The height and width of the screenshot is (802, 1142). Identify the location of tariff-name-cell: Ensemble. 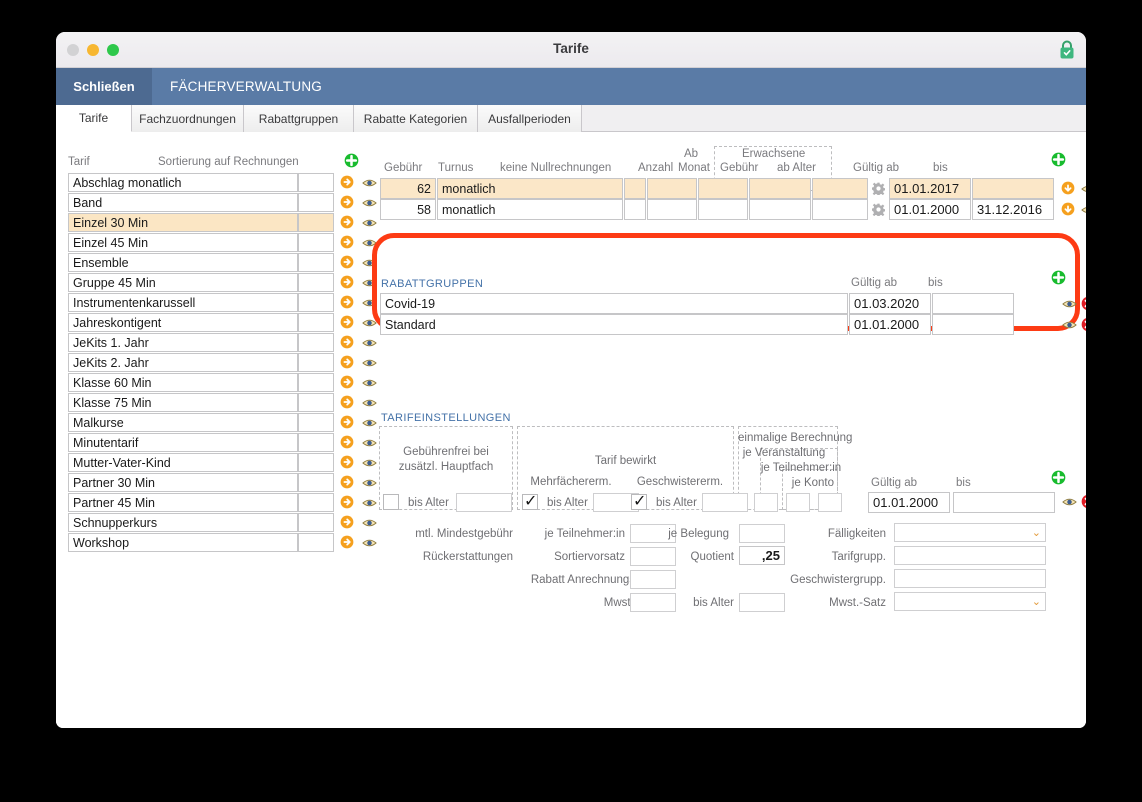
(183, 262).